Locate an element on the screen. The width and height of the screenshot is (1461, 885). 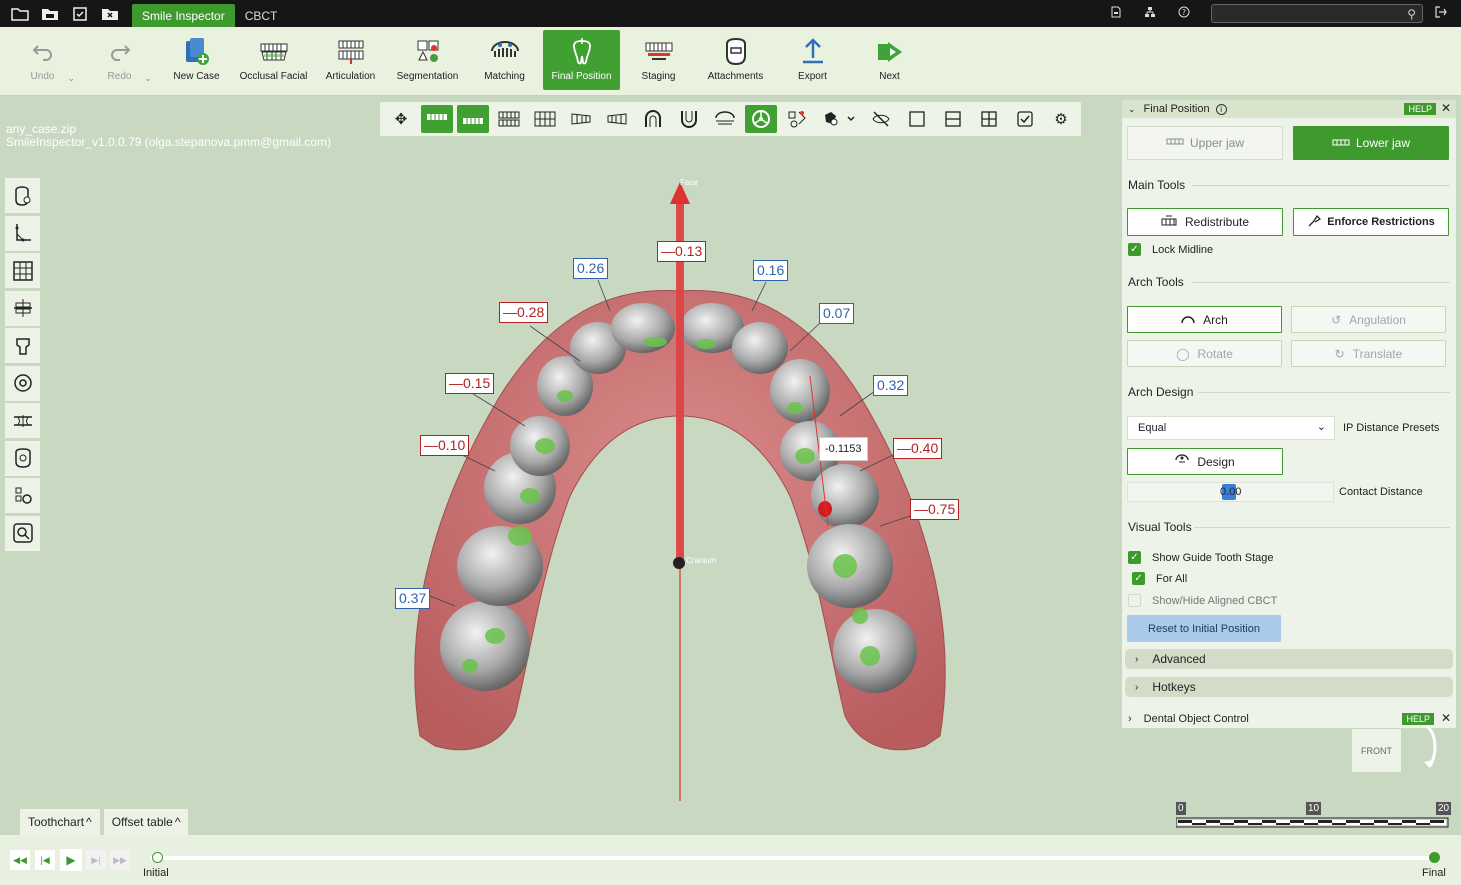
info-icon: i is located at coordinates (1221, 109).